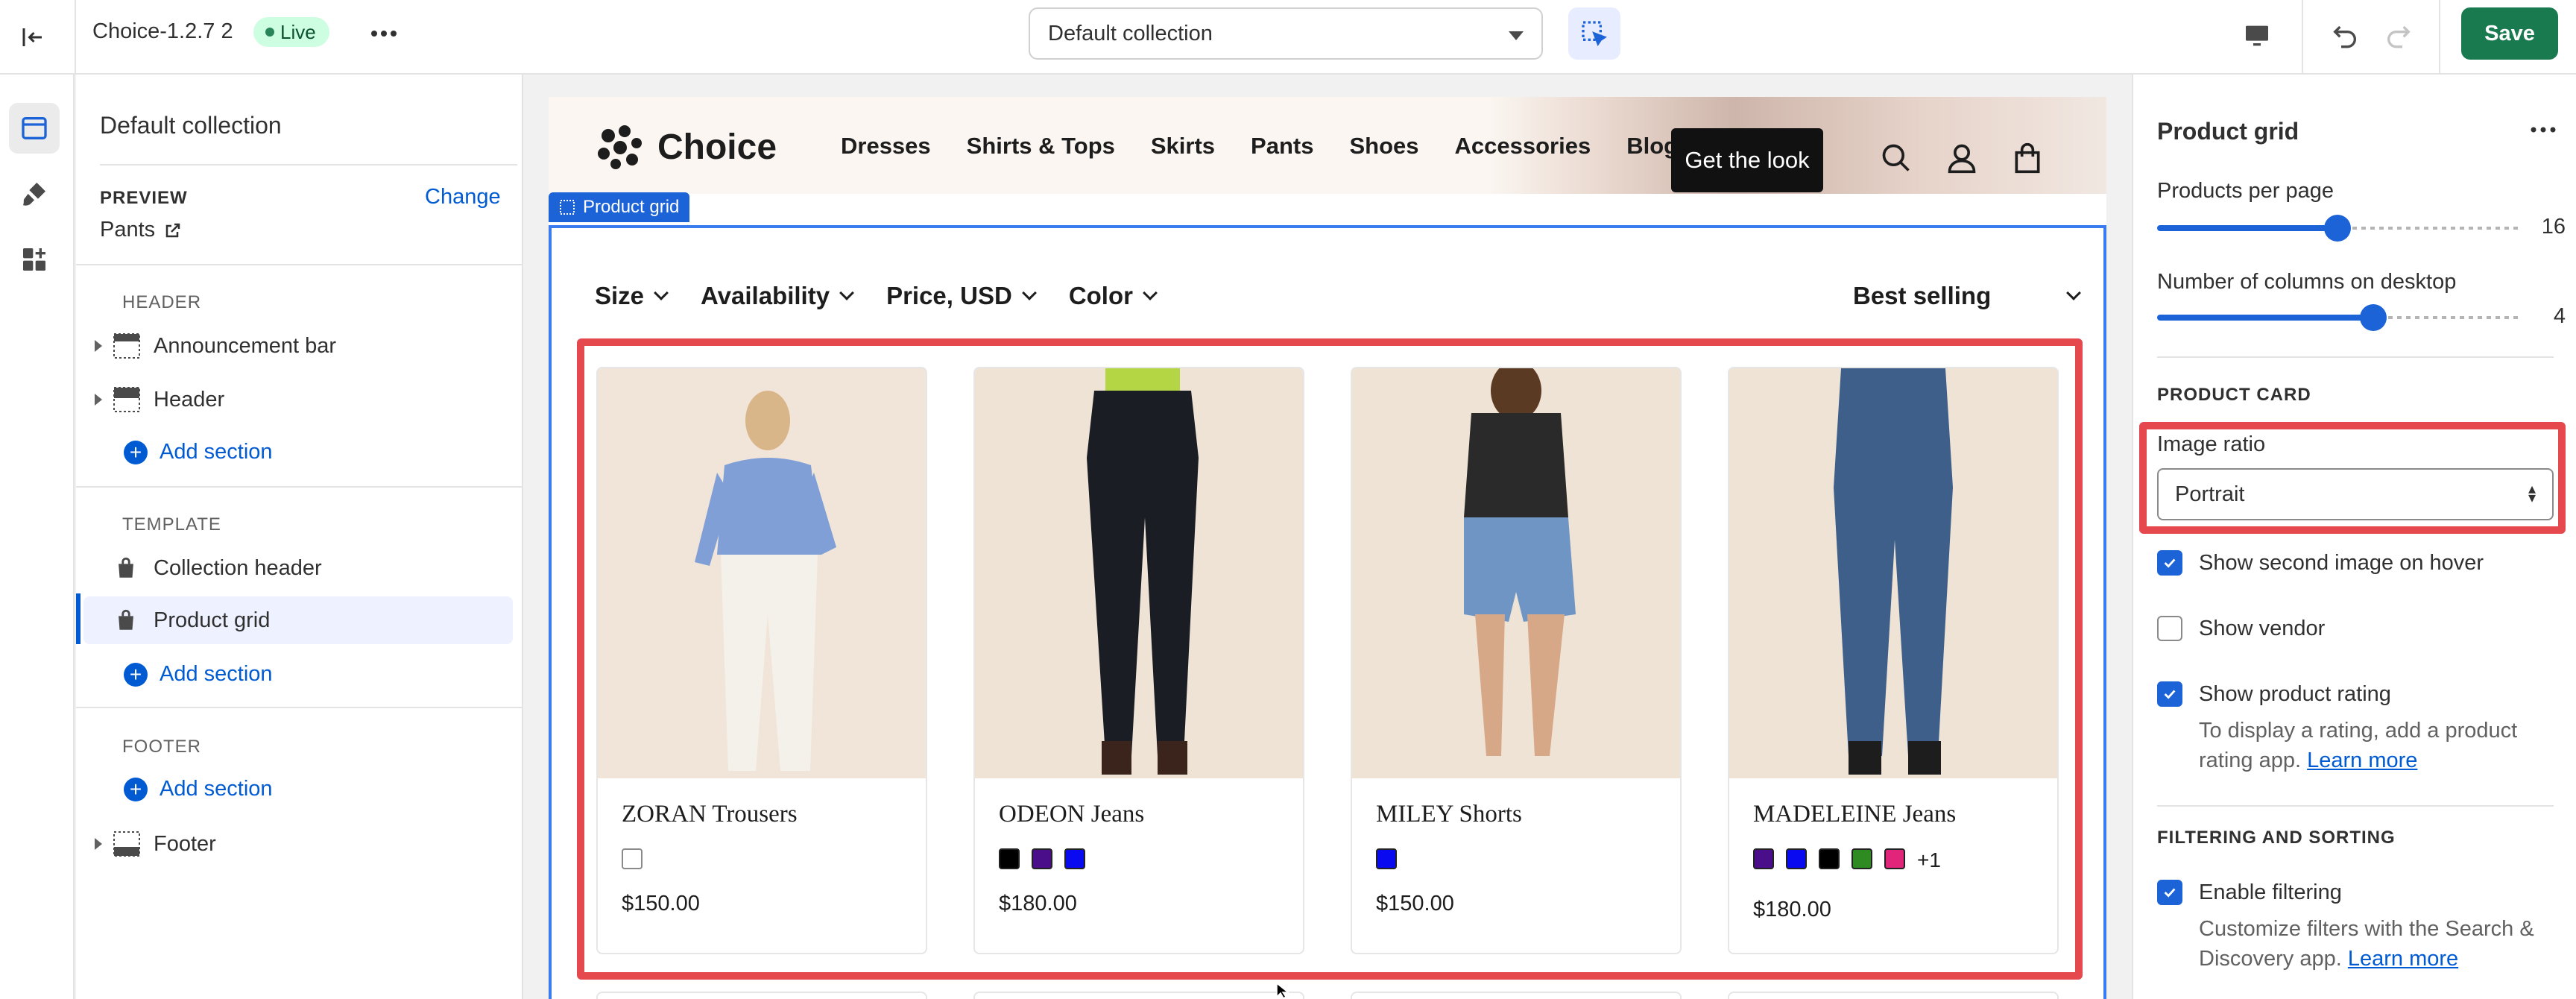 This screenshot has width=2576, height=999. I want to click on slider-track-fill, so click(2265, 318).